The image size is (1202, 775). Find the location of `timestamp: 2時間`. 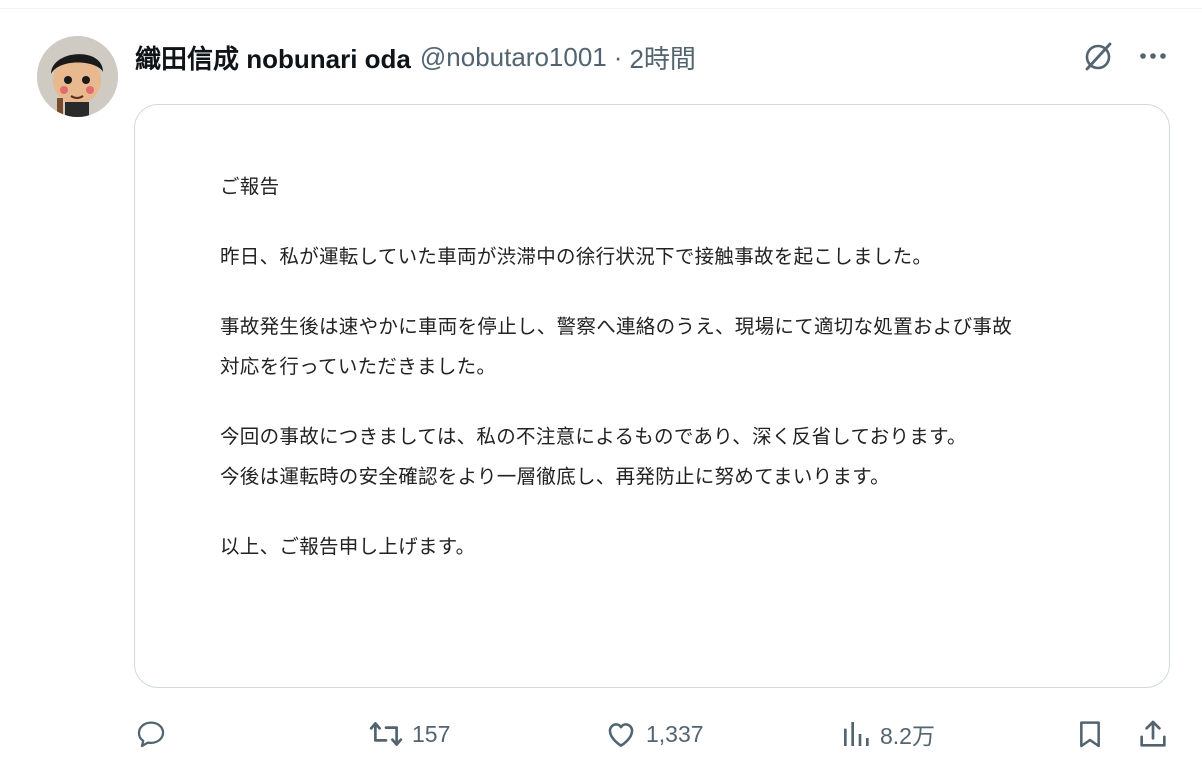

timestamp: 2時間 is located at coordinates (662, 57).